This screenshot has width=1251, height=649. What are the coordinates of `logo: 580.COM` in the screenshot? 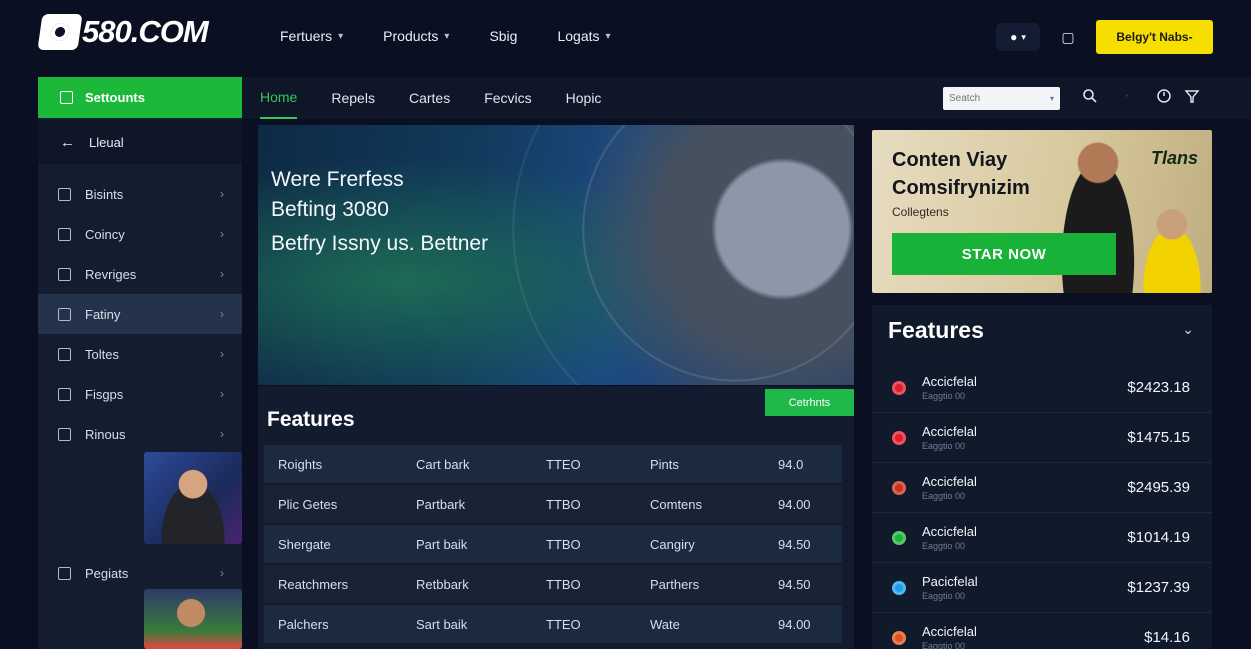 It's located at (123, 32).